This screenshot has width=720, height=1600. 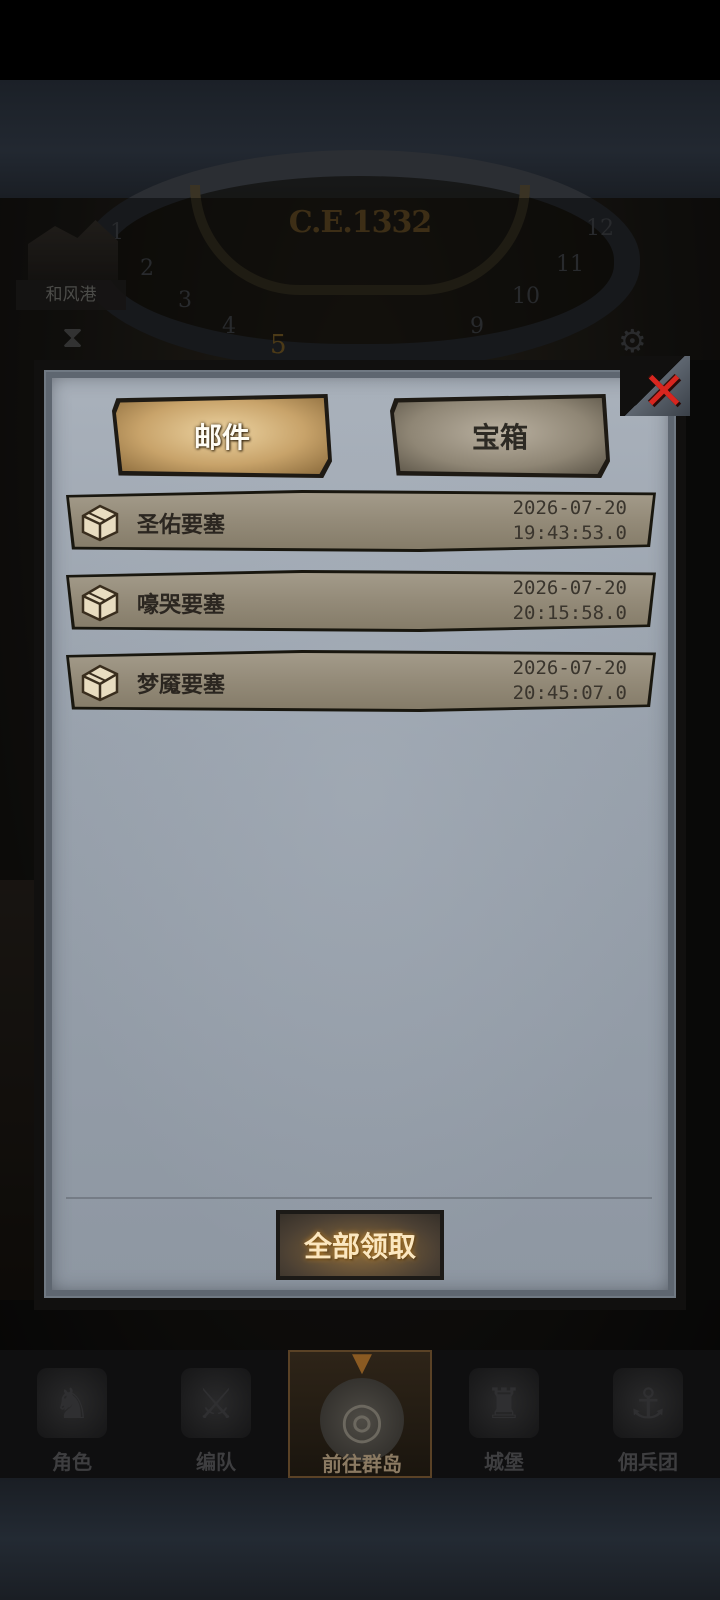 I want to click on mail-item: 嚎哭要塞 2026-07-20 20:15:58.0, so click(x=361, y=601).